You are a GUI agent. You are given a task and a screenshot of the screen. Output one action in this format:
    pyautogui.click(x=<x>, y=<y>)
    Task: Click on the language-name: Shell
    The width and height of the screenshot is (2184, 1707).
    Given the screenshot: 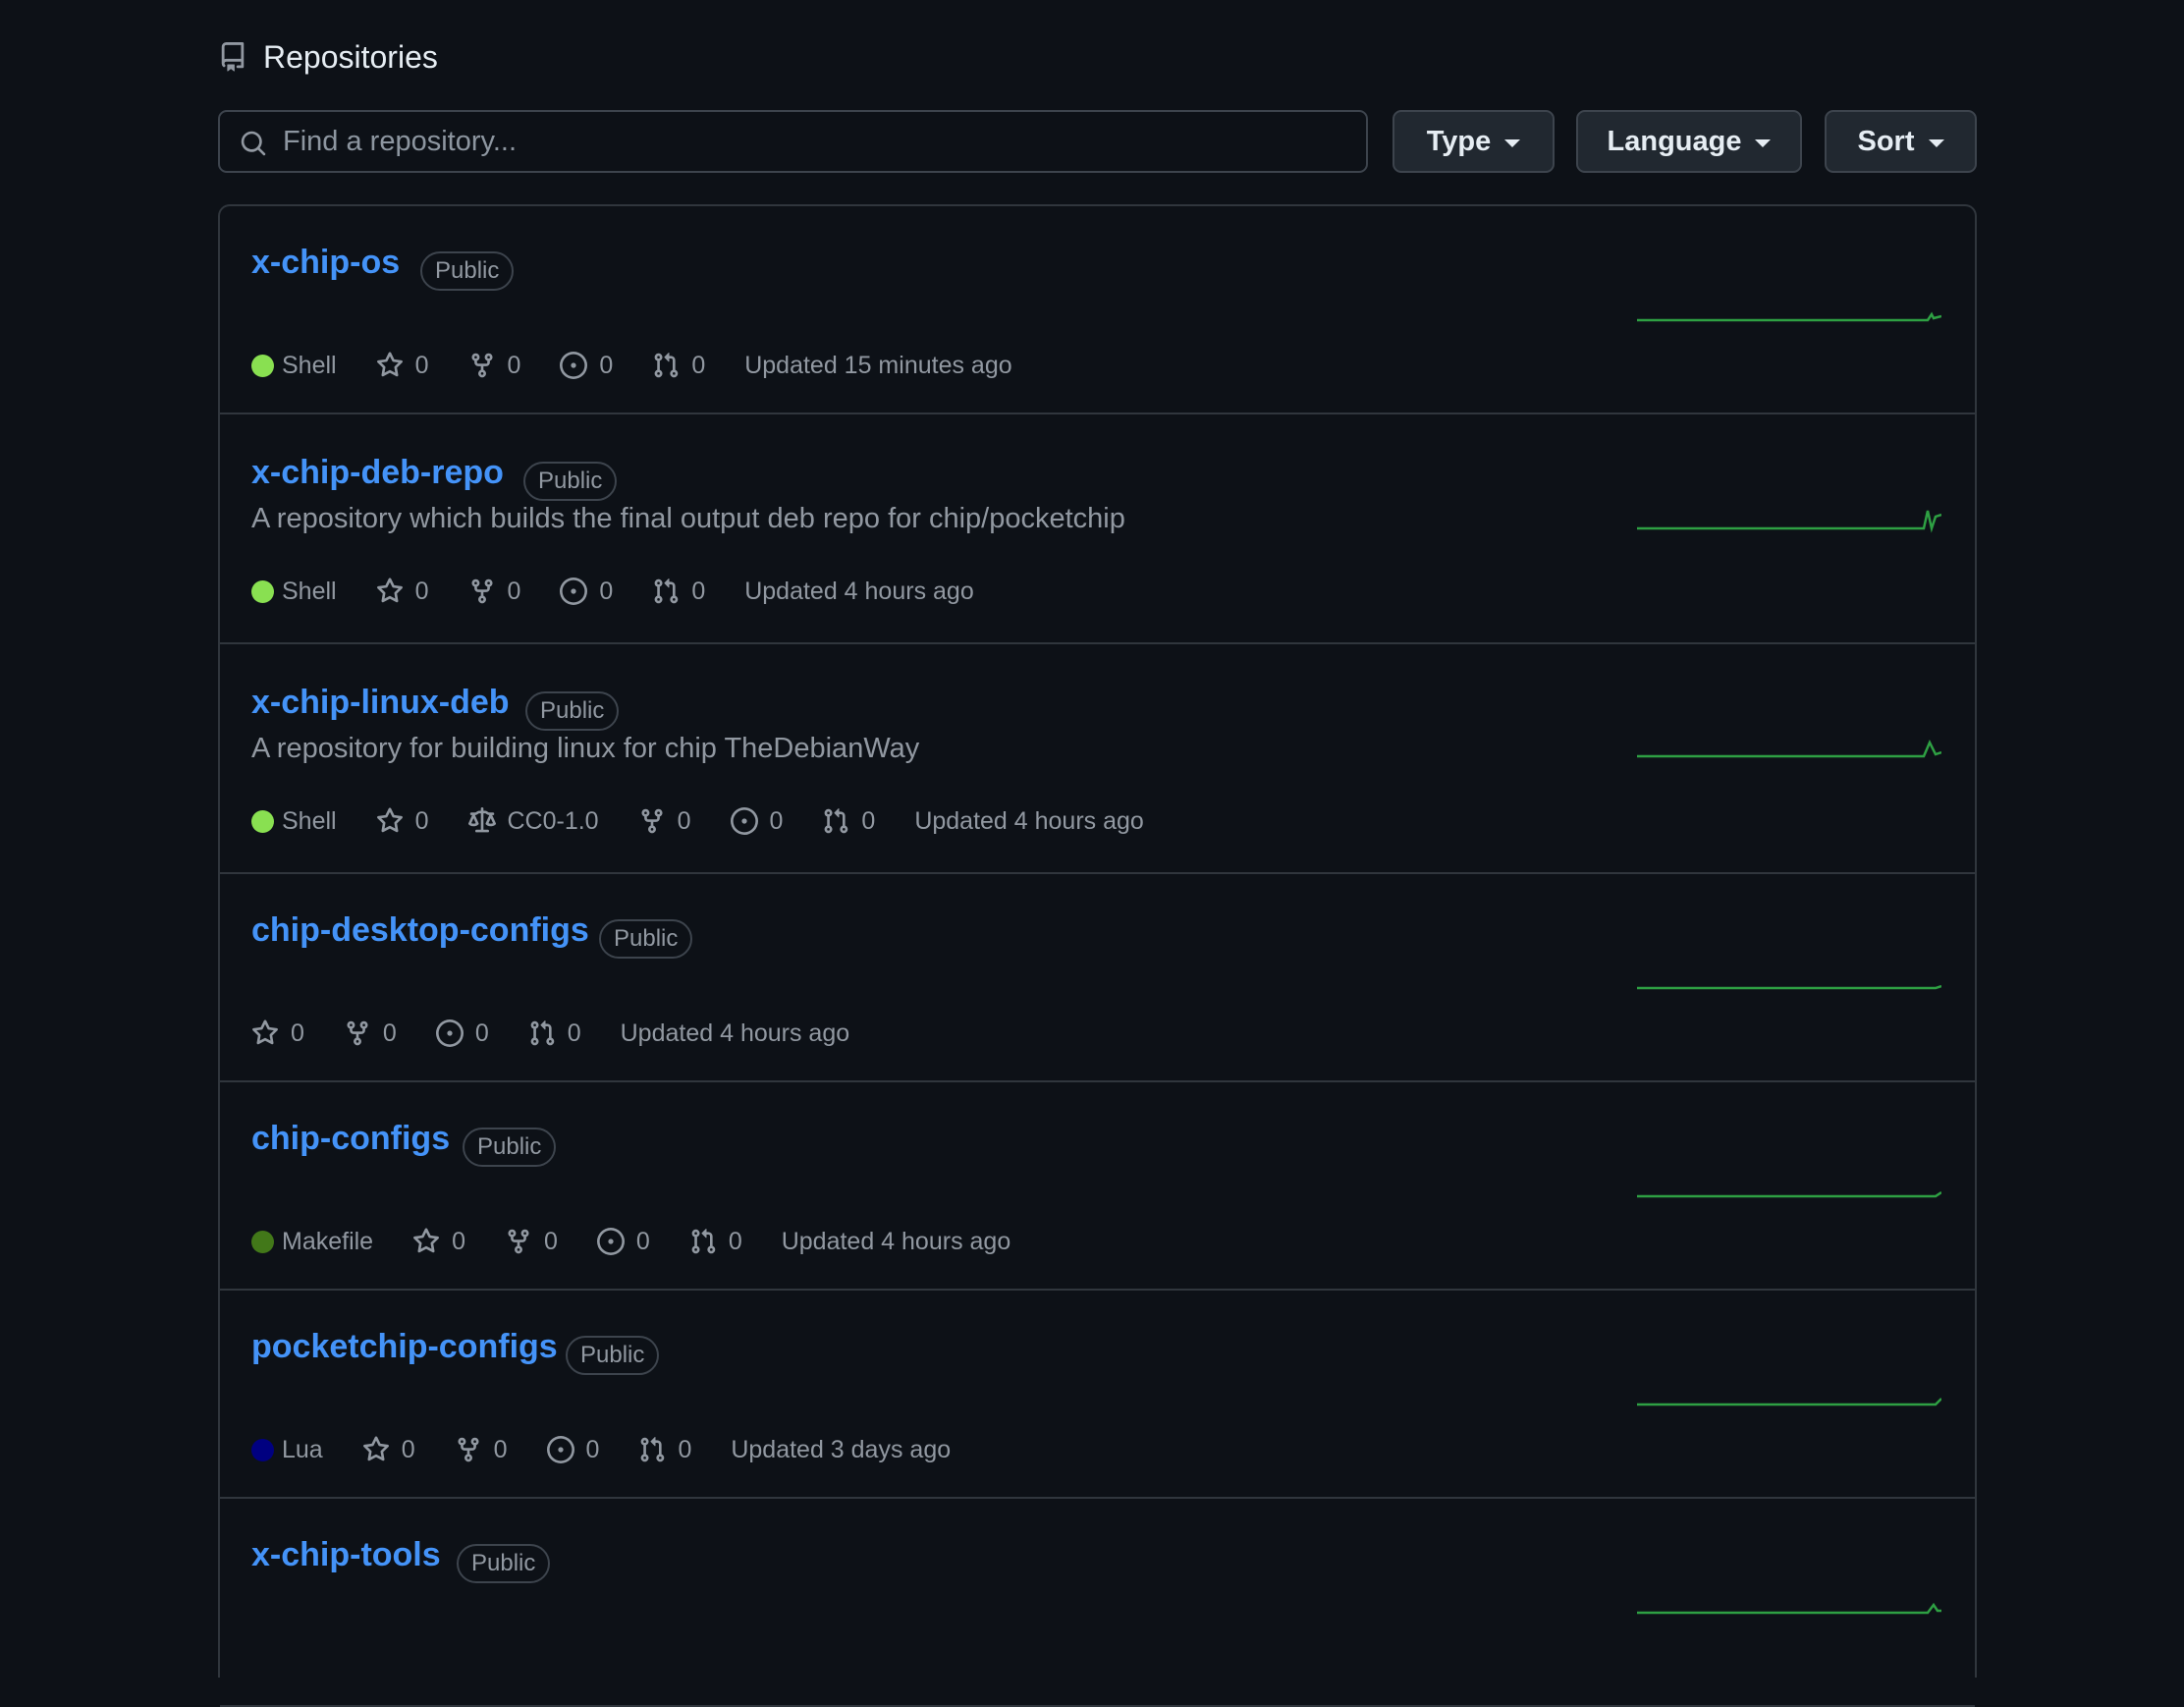 What is the action you would take?
    pyautogui.click(x=309, y=591)
    